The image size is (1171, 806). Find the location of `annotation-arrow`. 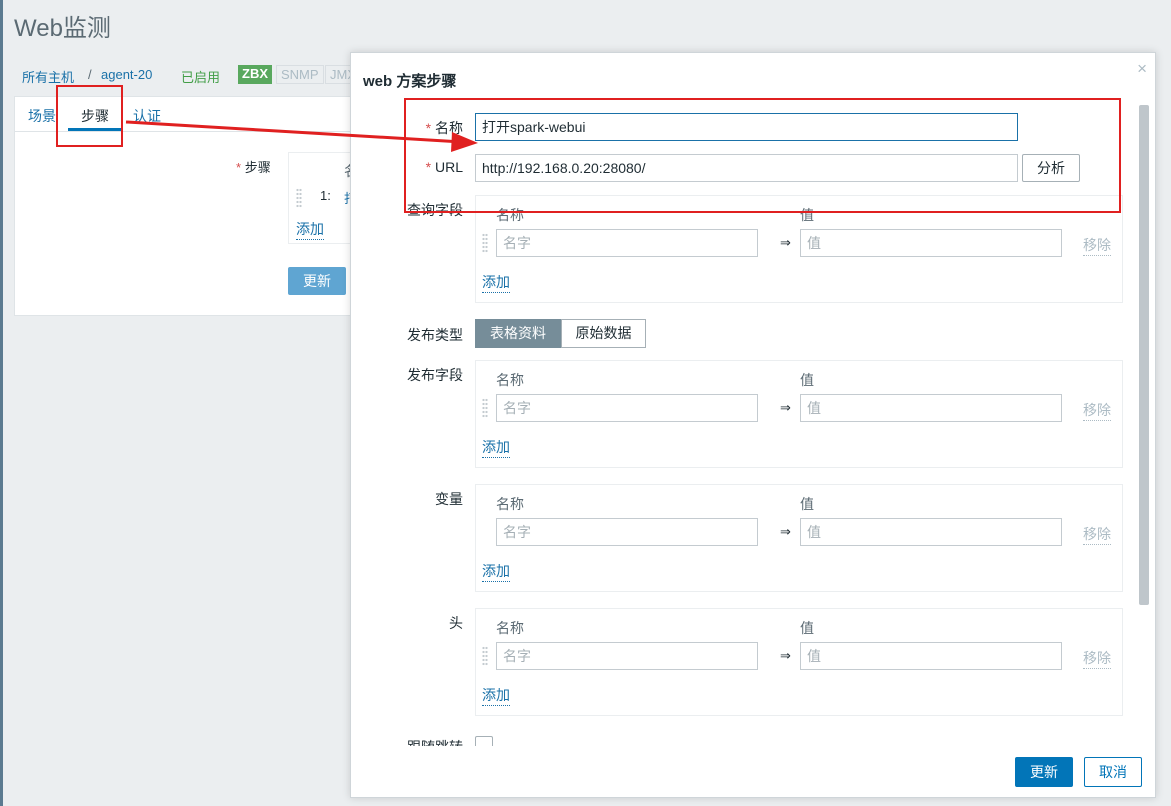

annotation-arrow is located at coordinates (301, 136).